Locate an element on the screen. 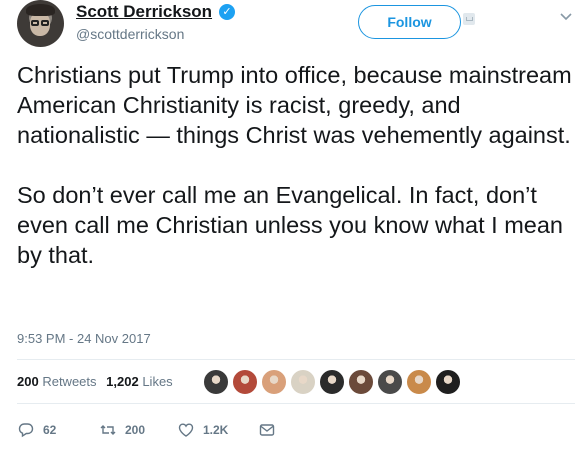 This screenshot has height=450, width=582. likes-label: Likes is located at coordinates (157, 381).